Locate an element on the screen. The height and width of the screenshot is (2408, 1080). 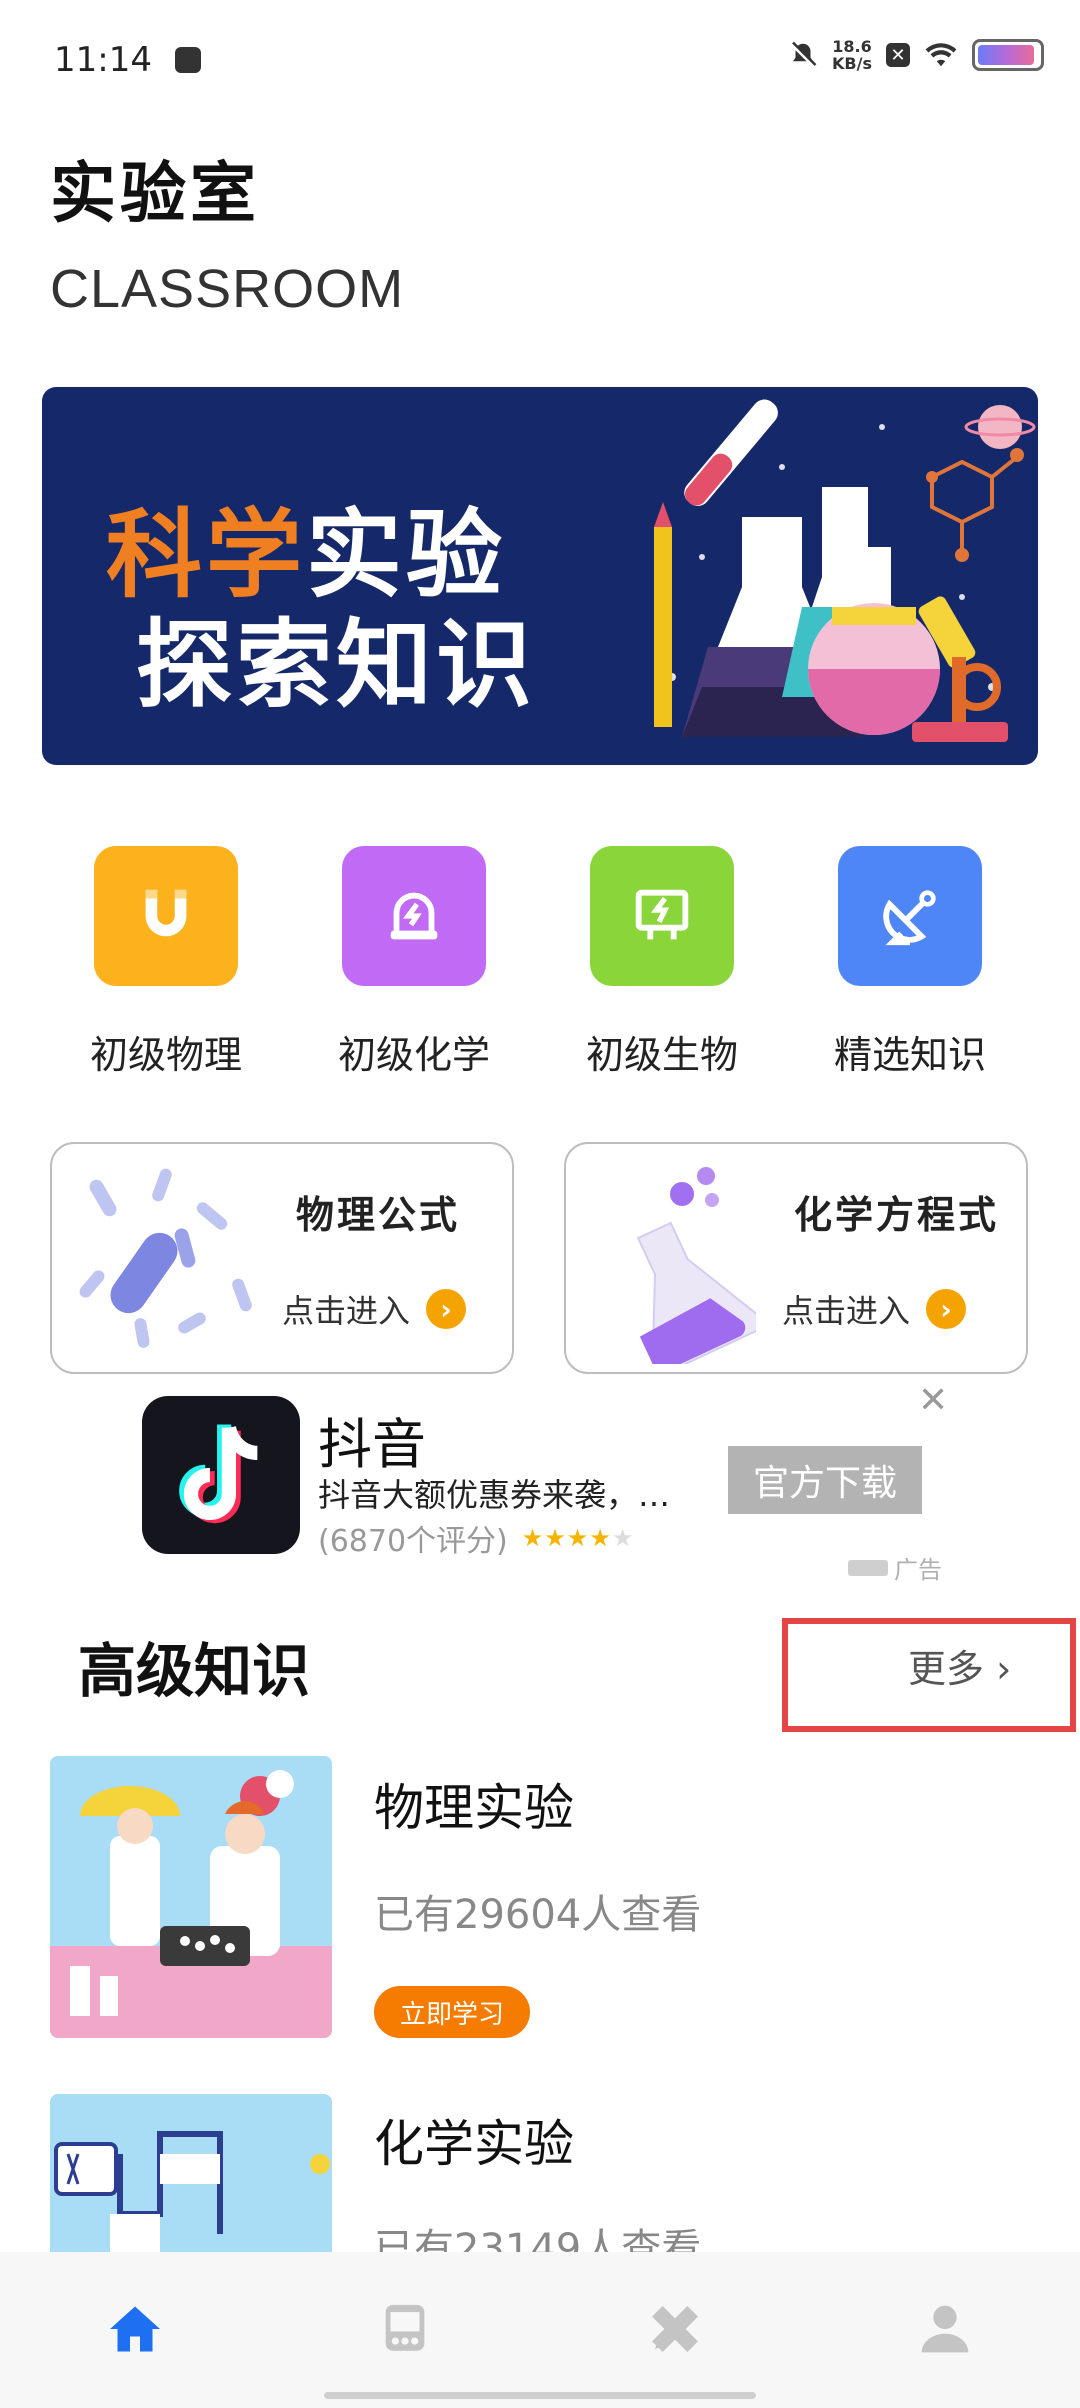
physics-experiment-thumbnail is located at coordinates (191, 1897).